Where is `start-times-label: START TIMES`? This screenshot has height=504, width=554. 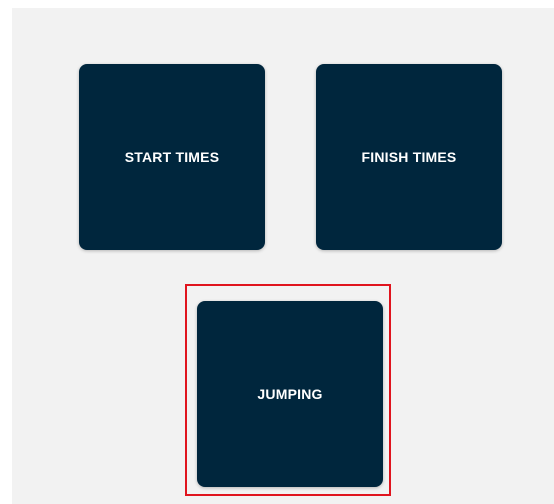
start-times-label: START TIMES is located at coordinates (172, 157).